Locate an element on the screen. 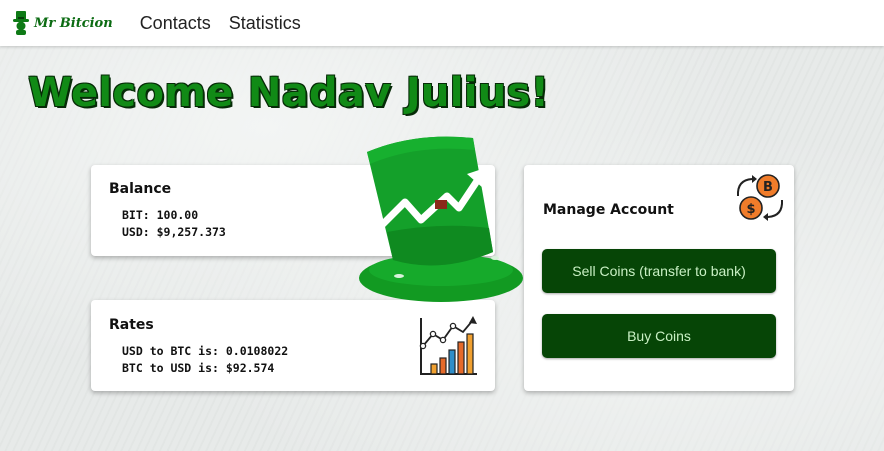 This screenshot has width=884, height=451. welcome-heading: Welcome Nadav Julius! is located at coordinates (289, 93).